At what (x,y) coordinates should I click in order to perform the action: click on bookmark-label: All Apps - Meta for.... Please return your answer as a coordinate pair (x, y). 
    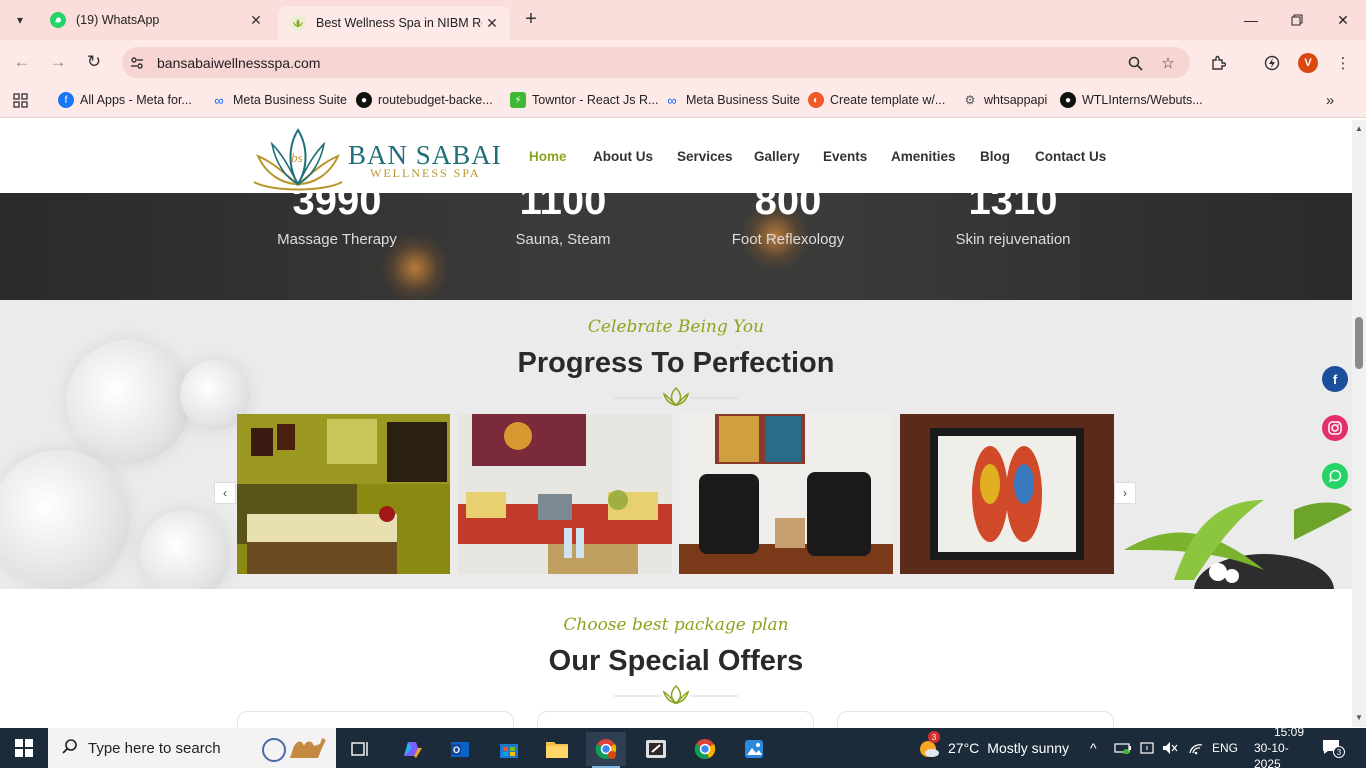
    Looking at the image, I should click on (136, 100).